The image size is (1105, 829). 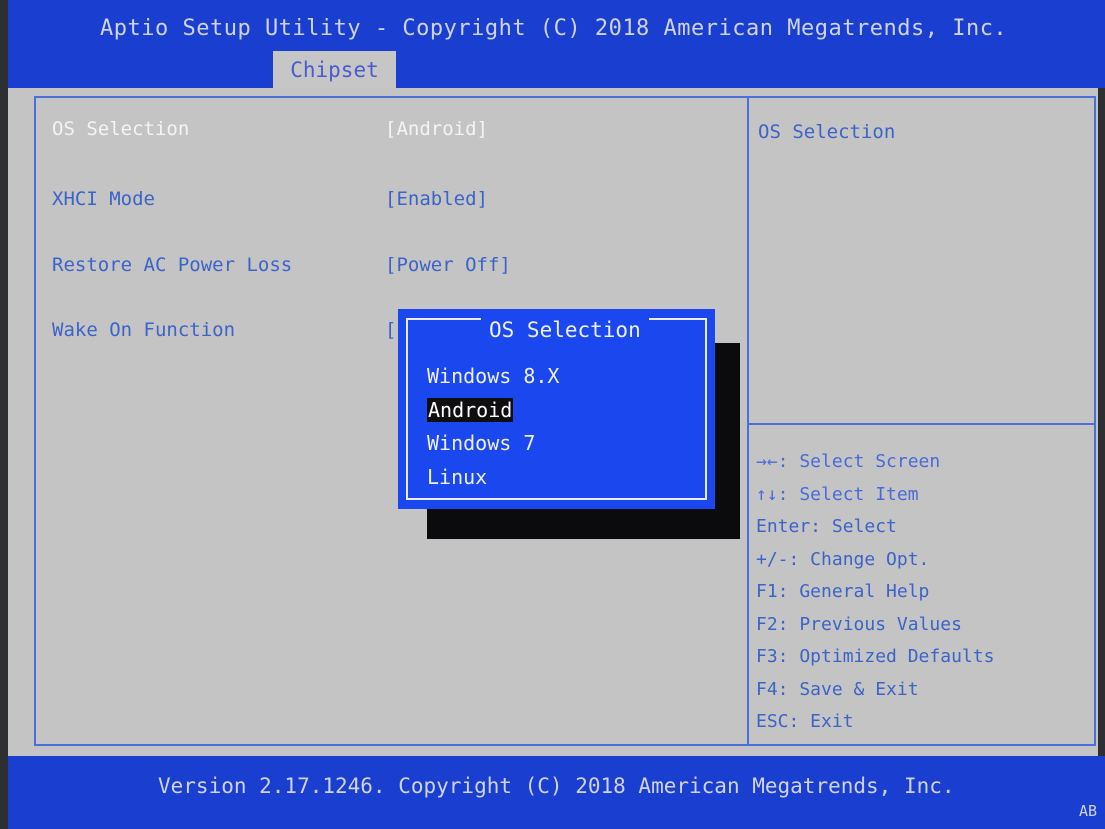 I want to click on key-hint-change-opt: +/-: Change Opt., so click(x=843, y=559).